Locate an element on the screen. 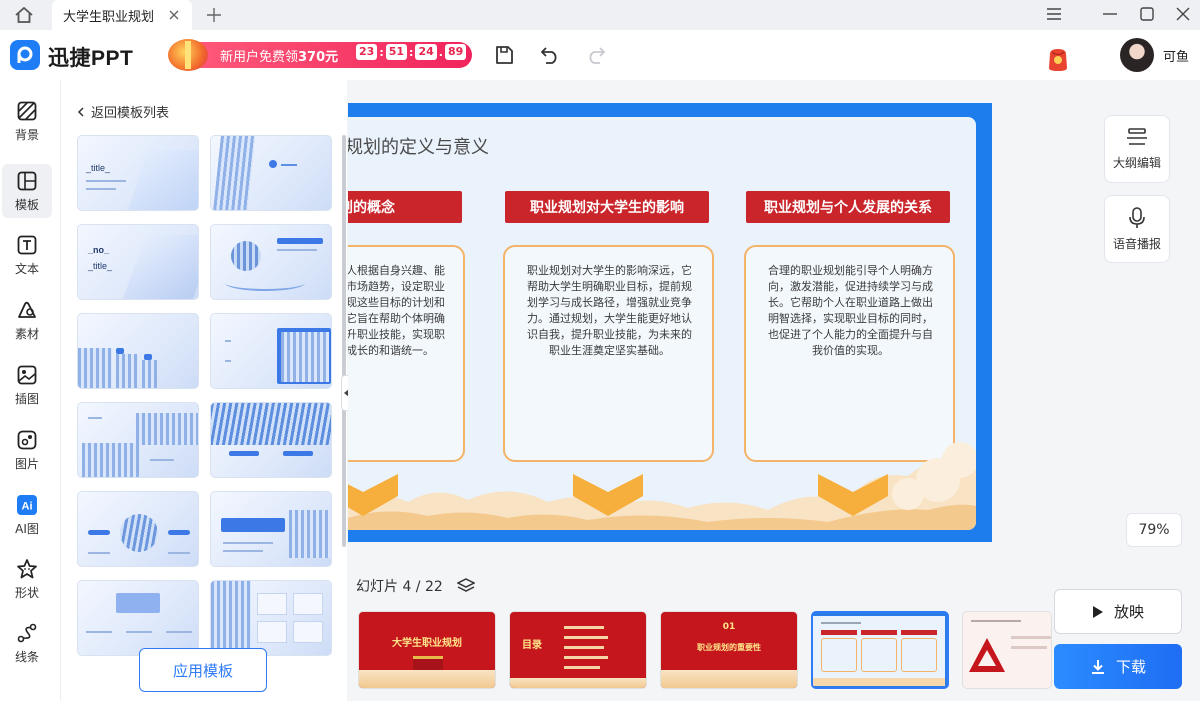 Image resolution: width=1200 pixels, height=701 pixels. play-slideshow-button: 放映 is located at coordinates (1118, 611).